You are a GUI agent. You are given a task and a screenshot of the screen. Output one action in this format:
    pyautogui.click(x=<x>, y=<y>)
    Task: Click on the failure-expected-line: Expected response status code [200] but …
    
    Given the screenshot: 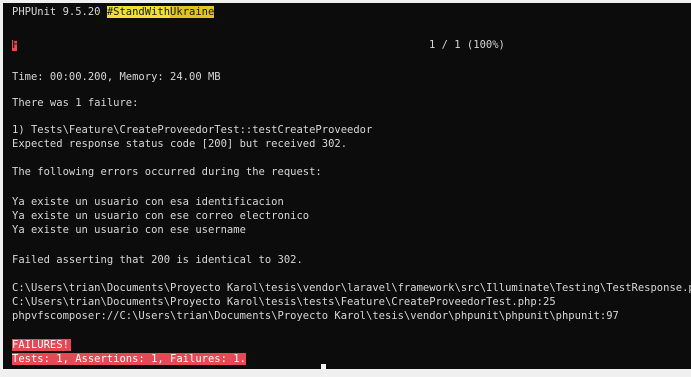 What is the action you would take?
    pyautogui.click(x=180, y=144)
    